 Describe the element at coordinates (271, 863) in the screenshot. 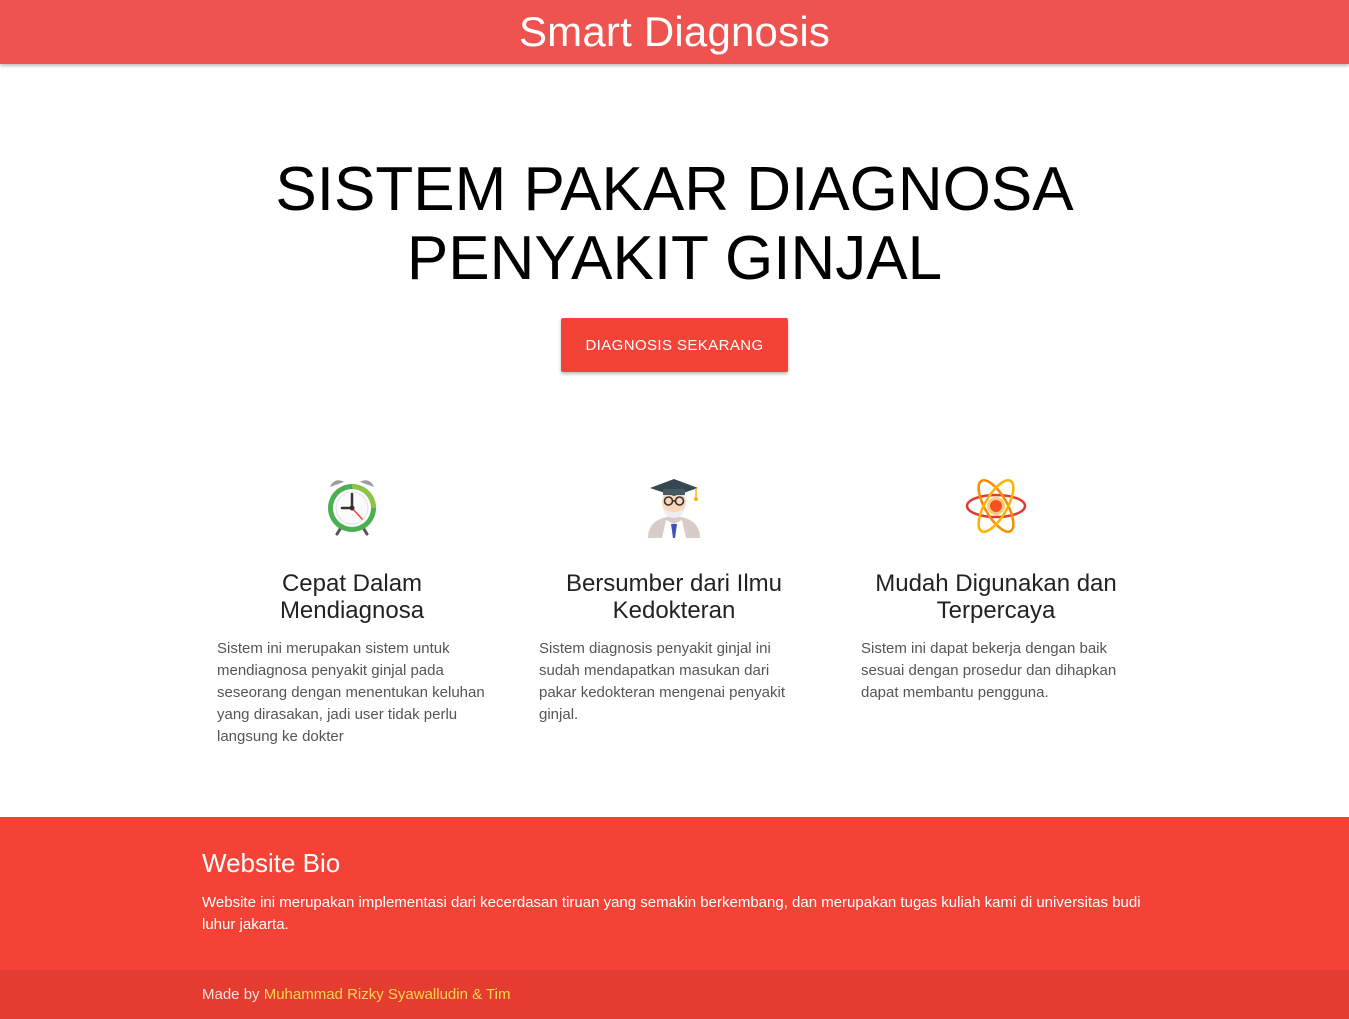

I see `footer-title: Website Bio` at that location.